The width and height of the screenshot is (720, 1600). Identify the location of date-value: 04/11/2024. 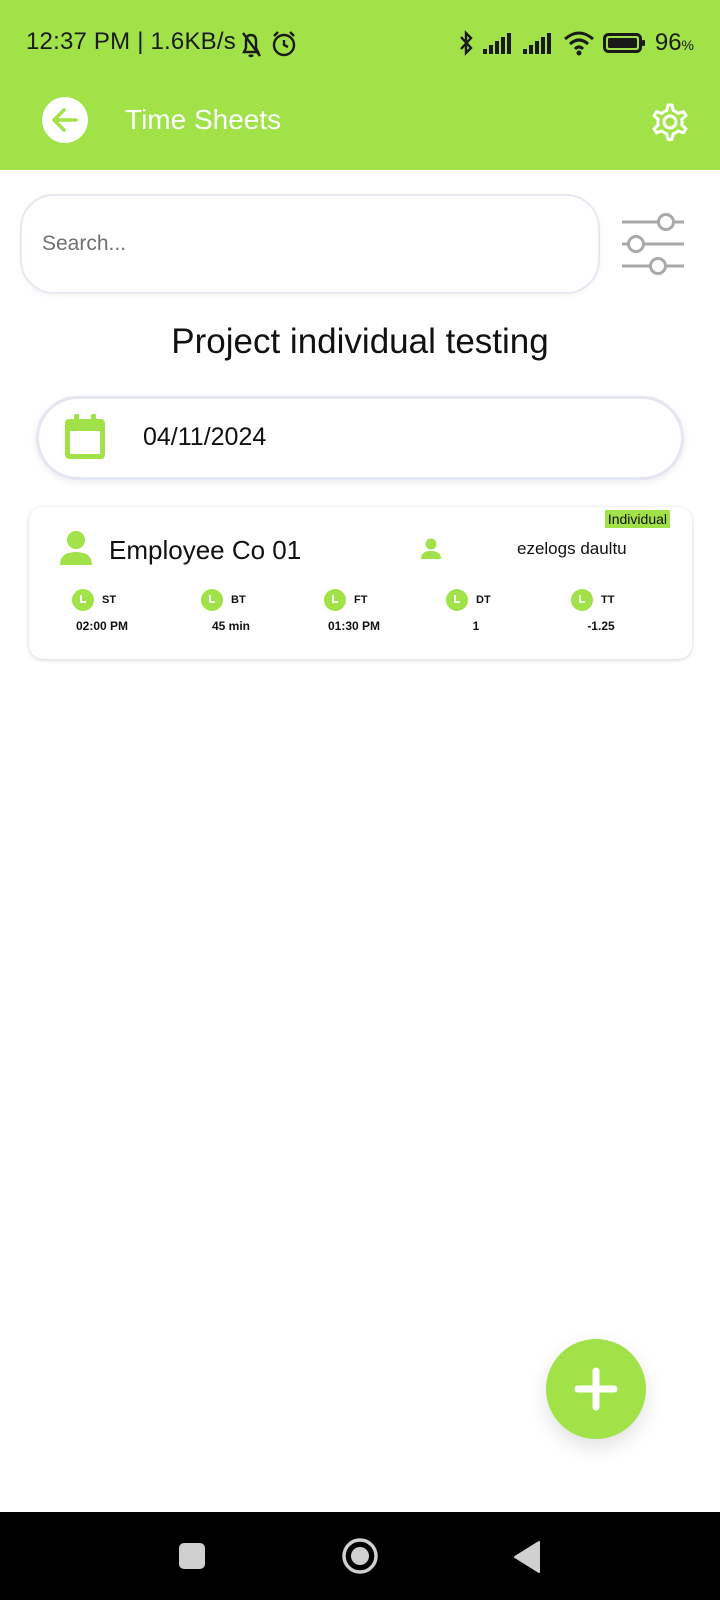
(205, 437).